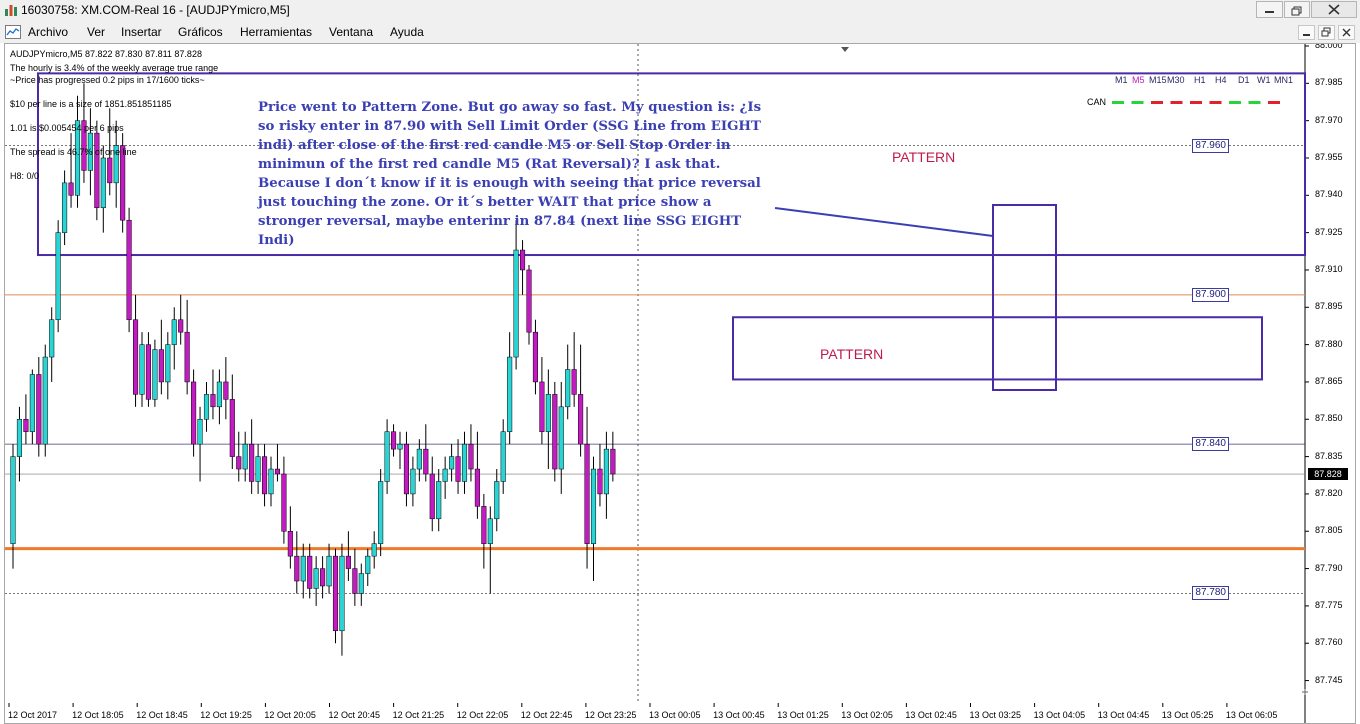 This screenshot has width=1360, height=724. I want to click on x-tick-label: 12 Oct 20:05, so click(290, 715).